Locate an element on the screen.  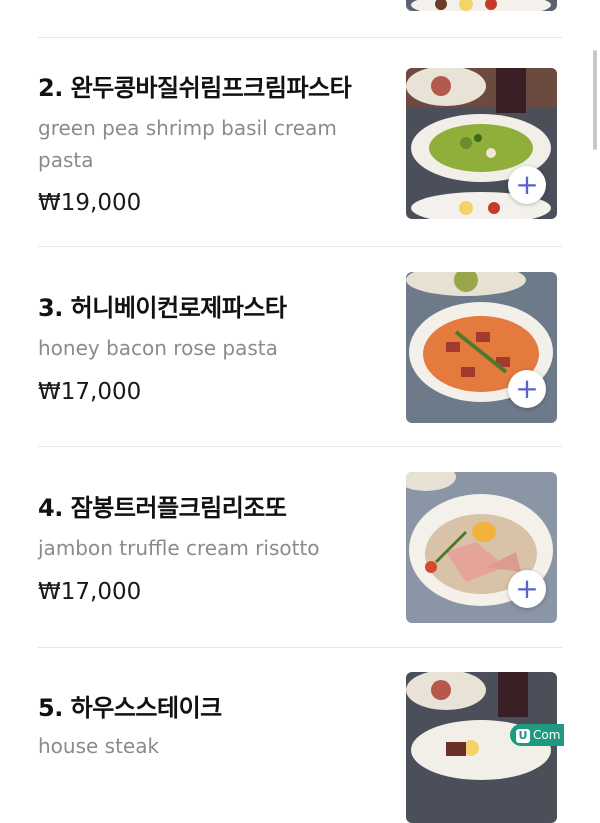
menu-item-photo-partial is located at coordinates (481, 5).